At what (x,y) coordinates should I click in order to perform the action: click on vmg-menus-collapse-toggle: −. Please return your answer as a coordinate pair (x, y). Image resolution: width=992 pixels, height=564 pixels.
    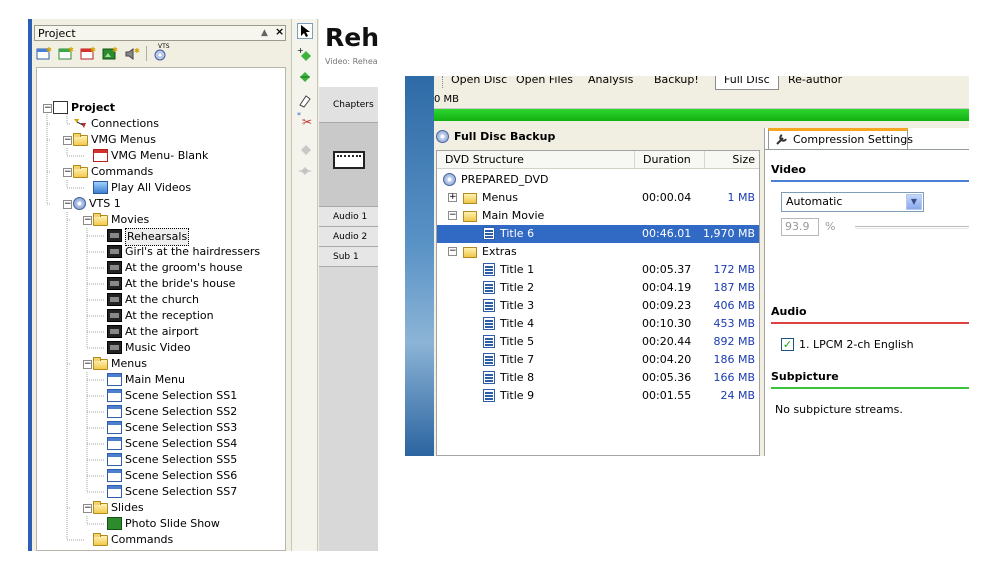
    Looking at the image, I should click on (67, 140).